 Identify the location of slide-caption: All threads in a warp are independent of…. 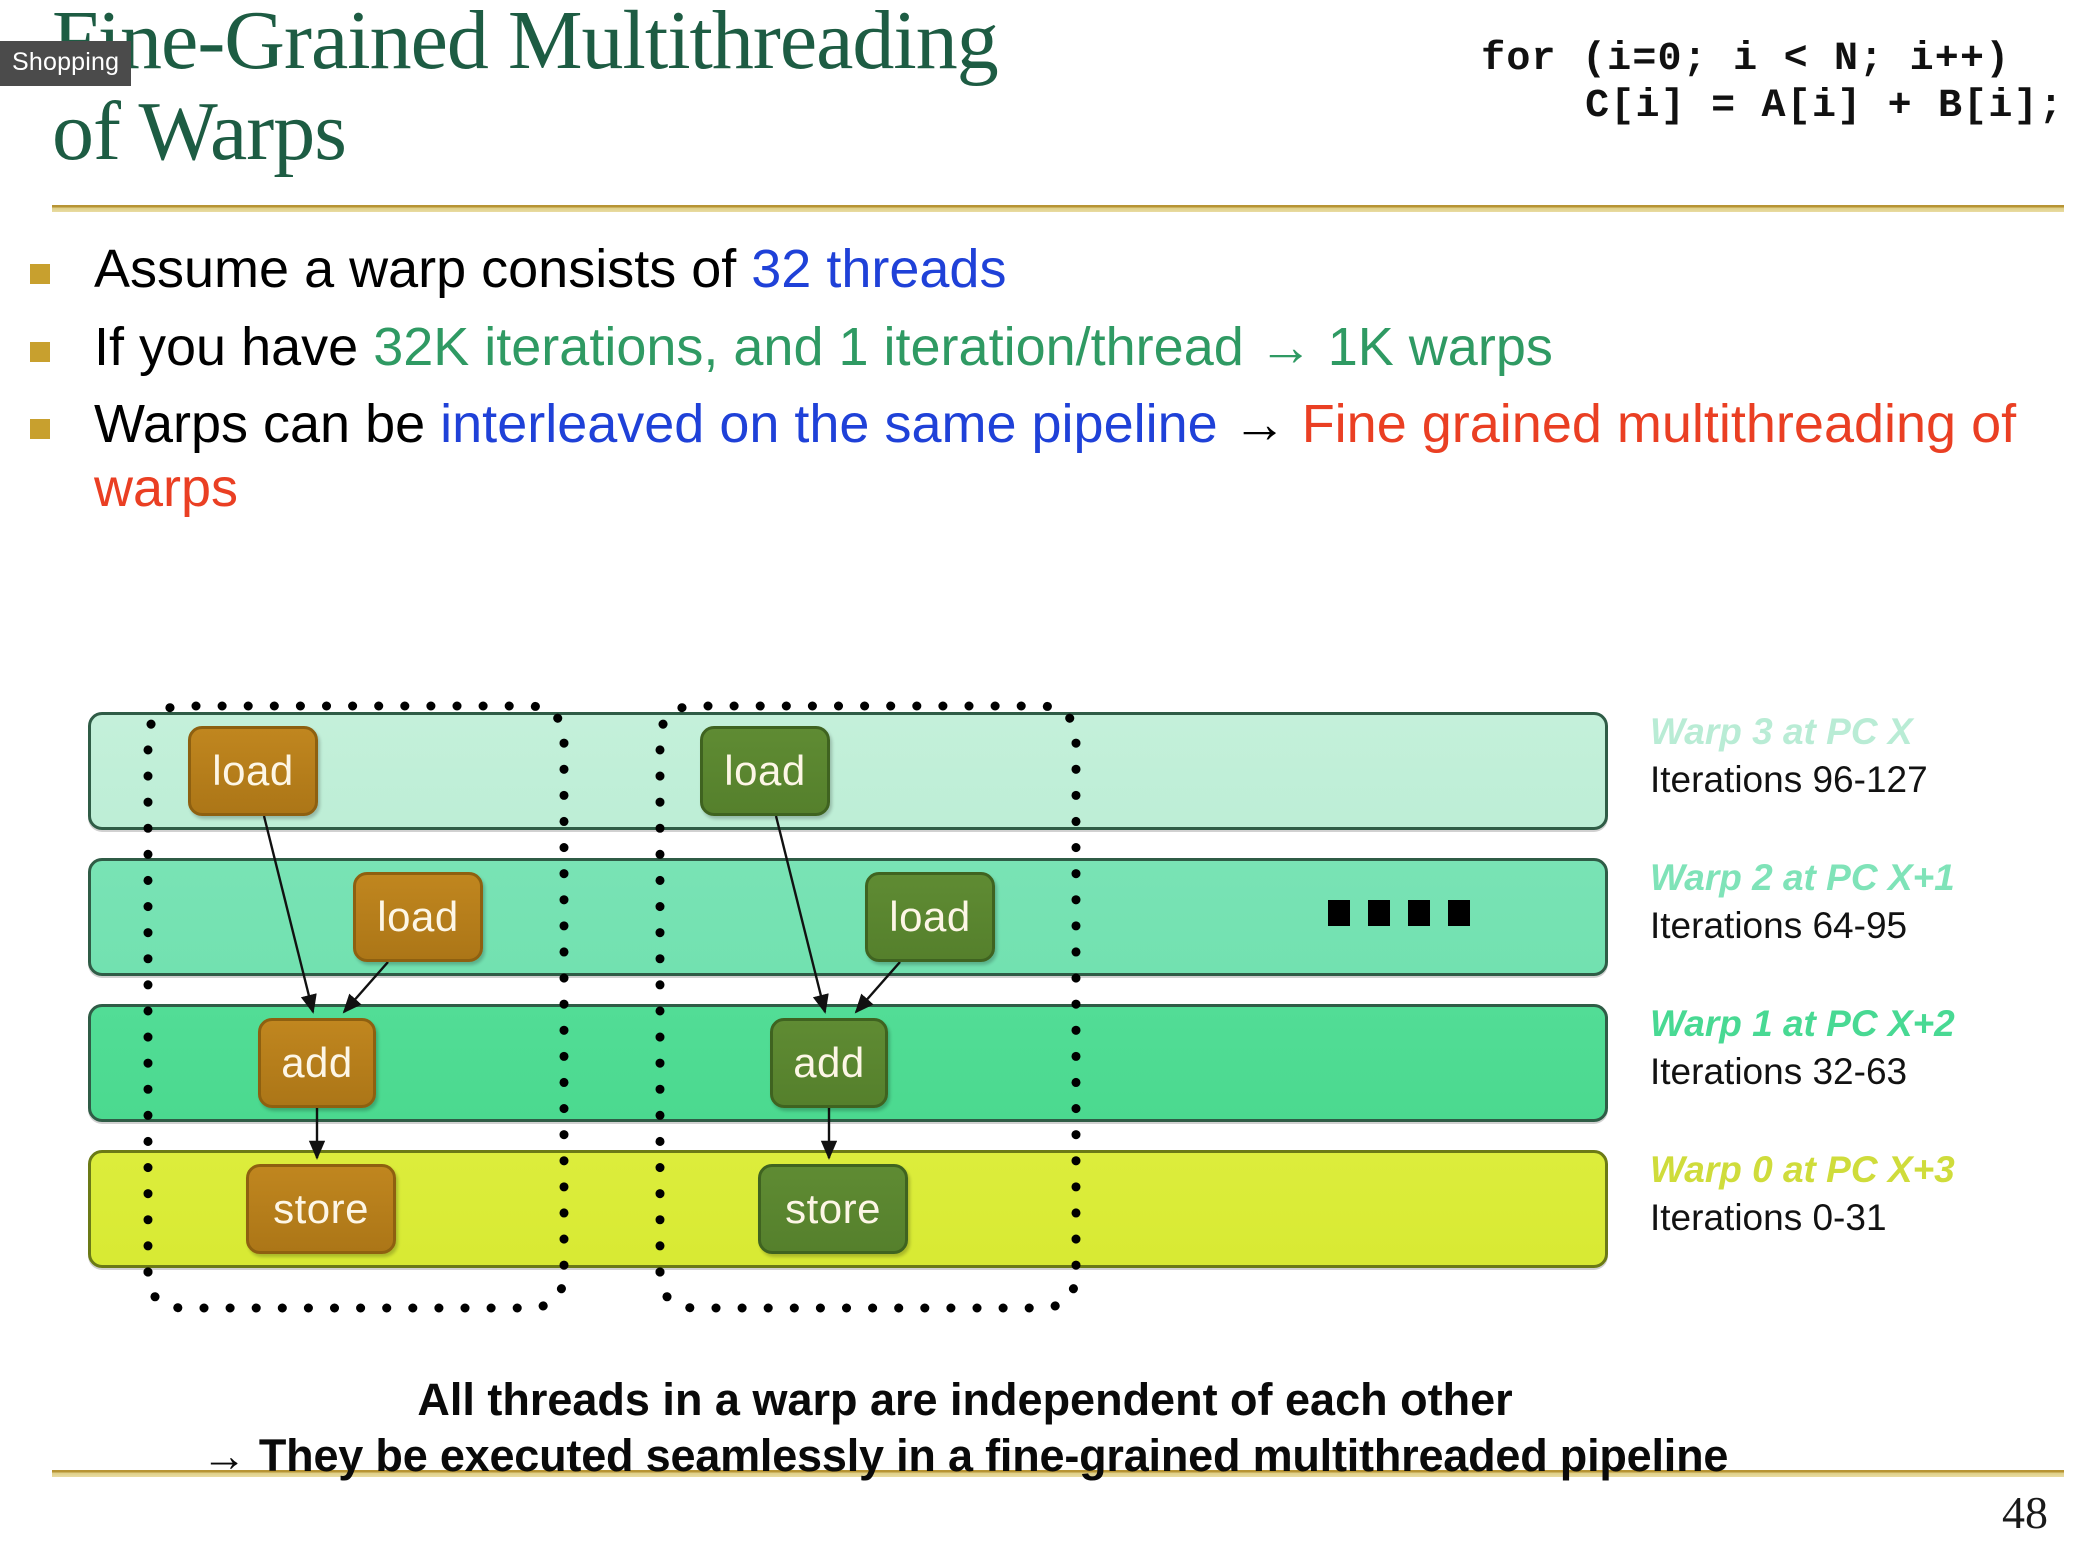
(965, 1428).